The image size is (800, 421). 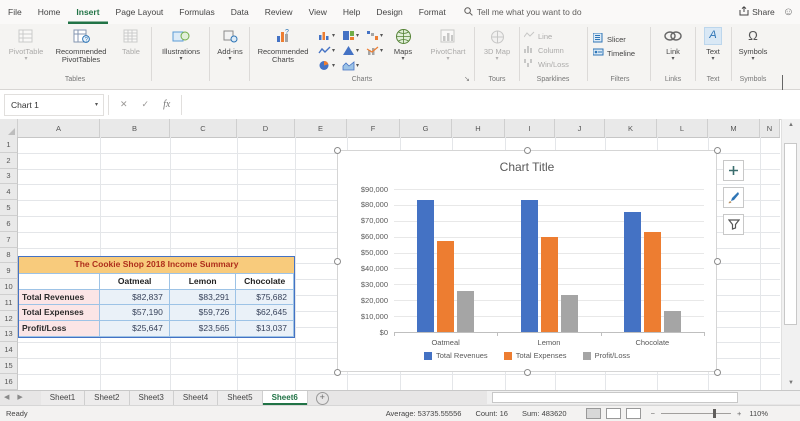 What do you see at coordinates (530, 128) in the screenshot?
I see `column-header-I: I` at bounding box center [530, 128].